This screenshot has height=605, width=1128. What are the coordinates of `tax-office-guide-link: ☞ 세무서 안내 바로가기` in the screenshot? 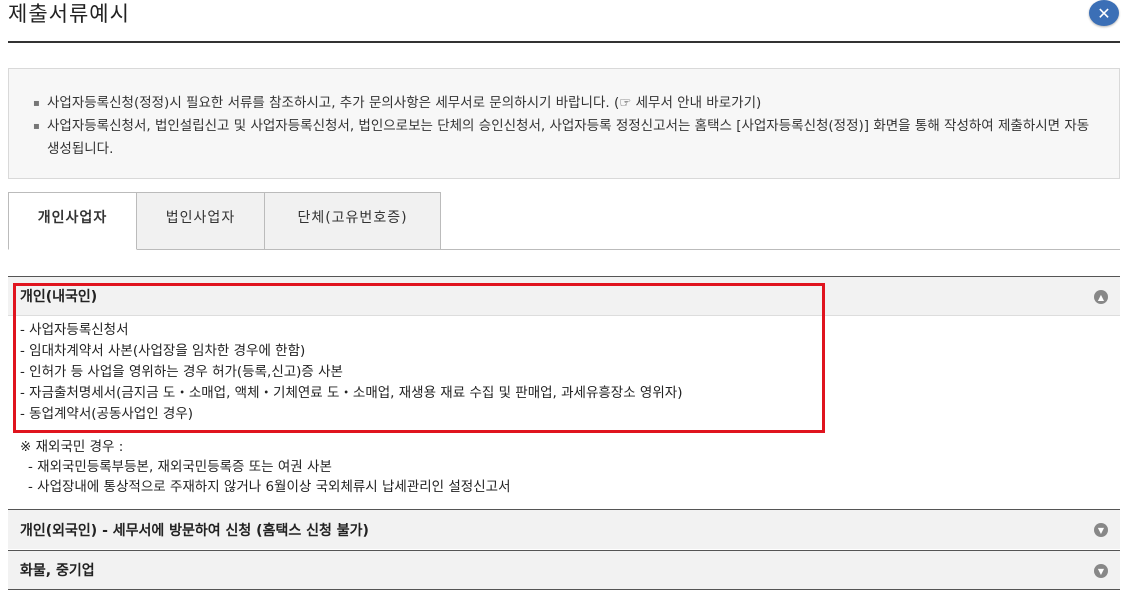 It's located at (687, 103).